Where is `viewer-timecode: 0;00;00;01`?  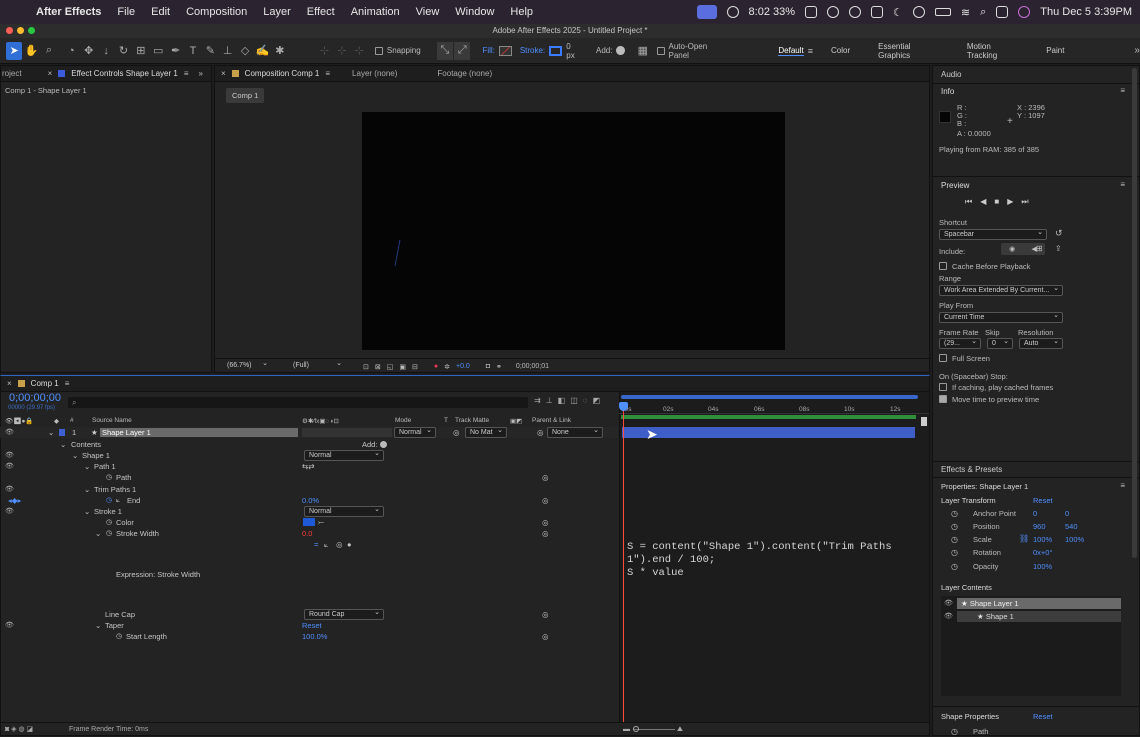
viewer-timecode: 0;00;00;01 is located at coordinates (532, 366).